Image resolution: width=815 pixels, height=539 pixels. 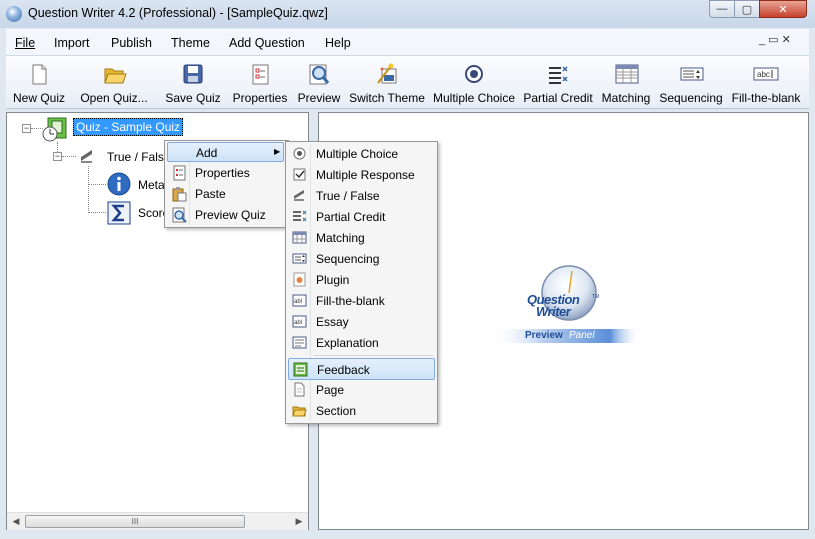 I want to click on fill-the-blank-button: abc Fill-the-blank, so click(x=766, y=82).